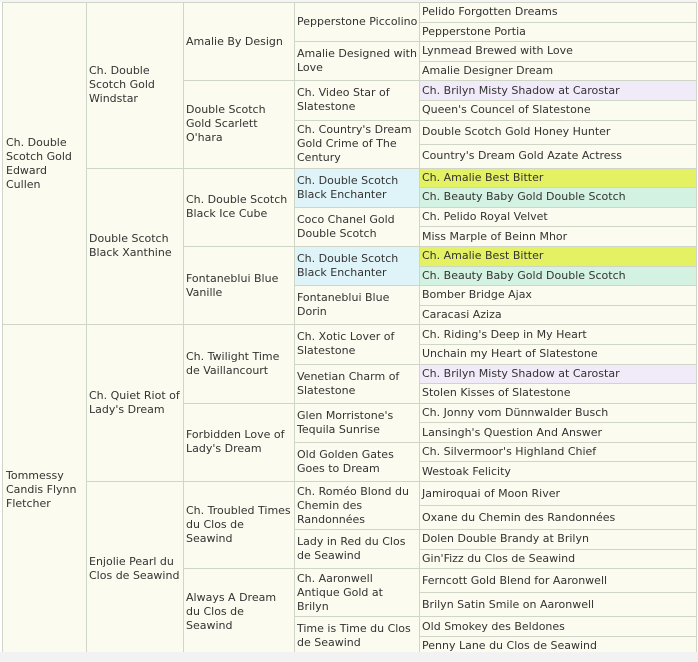  I want to click on pedigree-cell-g2: Double Scotch Black Xanthine, so click(135, 246).